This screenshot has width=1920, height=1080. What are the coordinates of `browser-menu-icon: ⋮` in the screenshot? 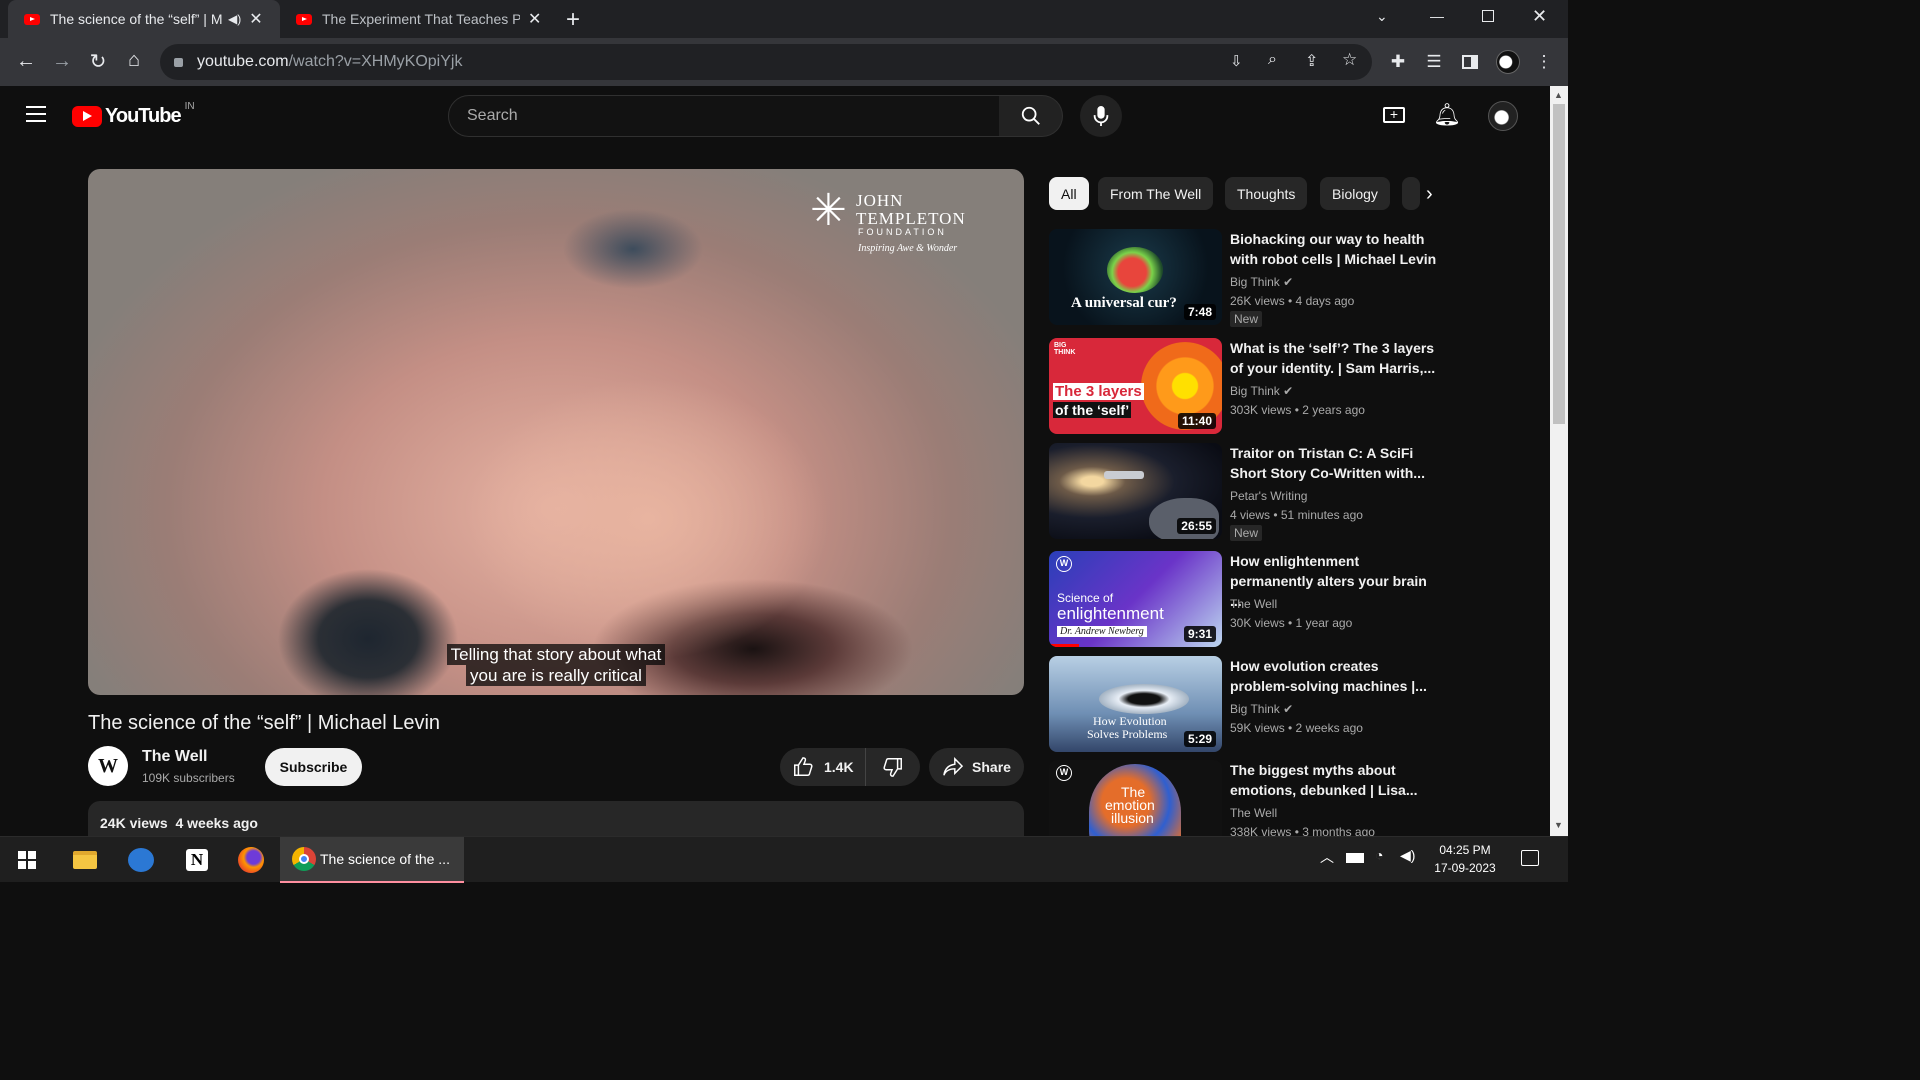 It's located at (1544, 62).